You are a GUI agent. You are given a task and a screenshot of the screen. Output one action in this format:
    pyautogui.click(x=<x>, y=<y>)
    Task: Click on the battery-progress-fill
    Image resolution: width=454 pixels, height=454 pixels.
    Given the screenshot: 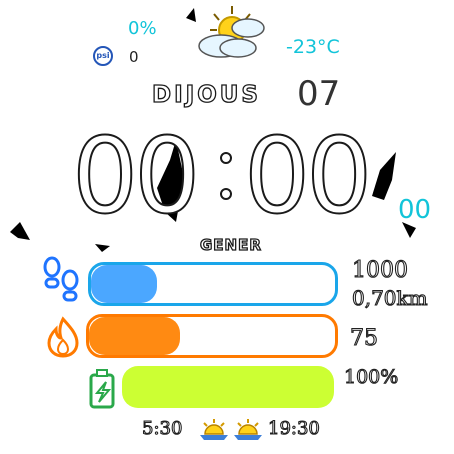 What is the action you would take?
    pyautogui.click(x=228, y=387)
    